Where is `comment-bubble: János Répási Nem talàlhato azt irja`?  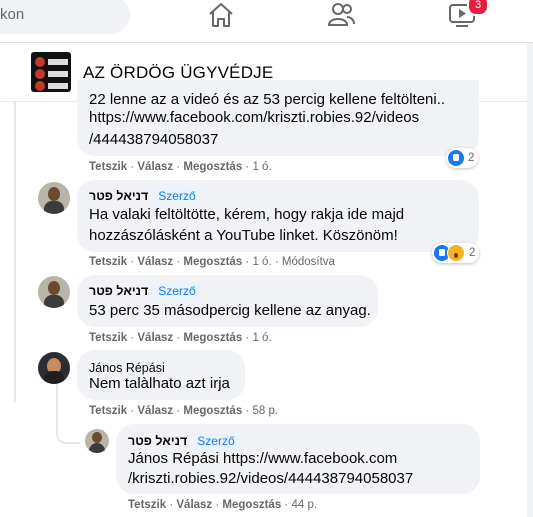 comment-bubble: János Répási Nem talàlhato azt irja is located at coordinates (161, 375).